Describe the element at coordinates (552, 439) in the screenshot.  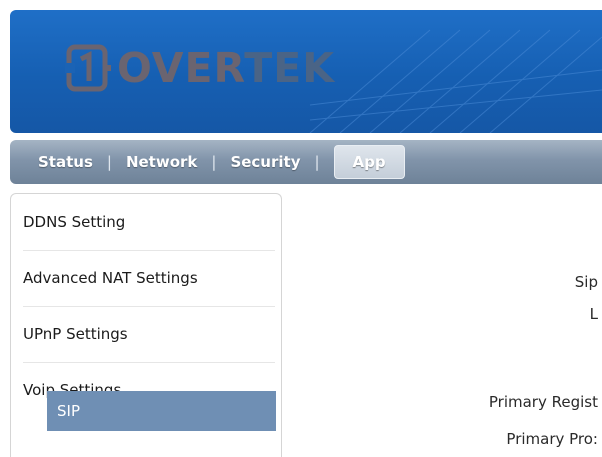
I see `form-label-primary-proxy: Primary Pro:` at that location.